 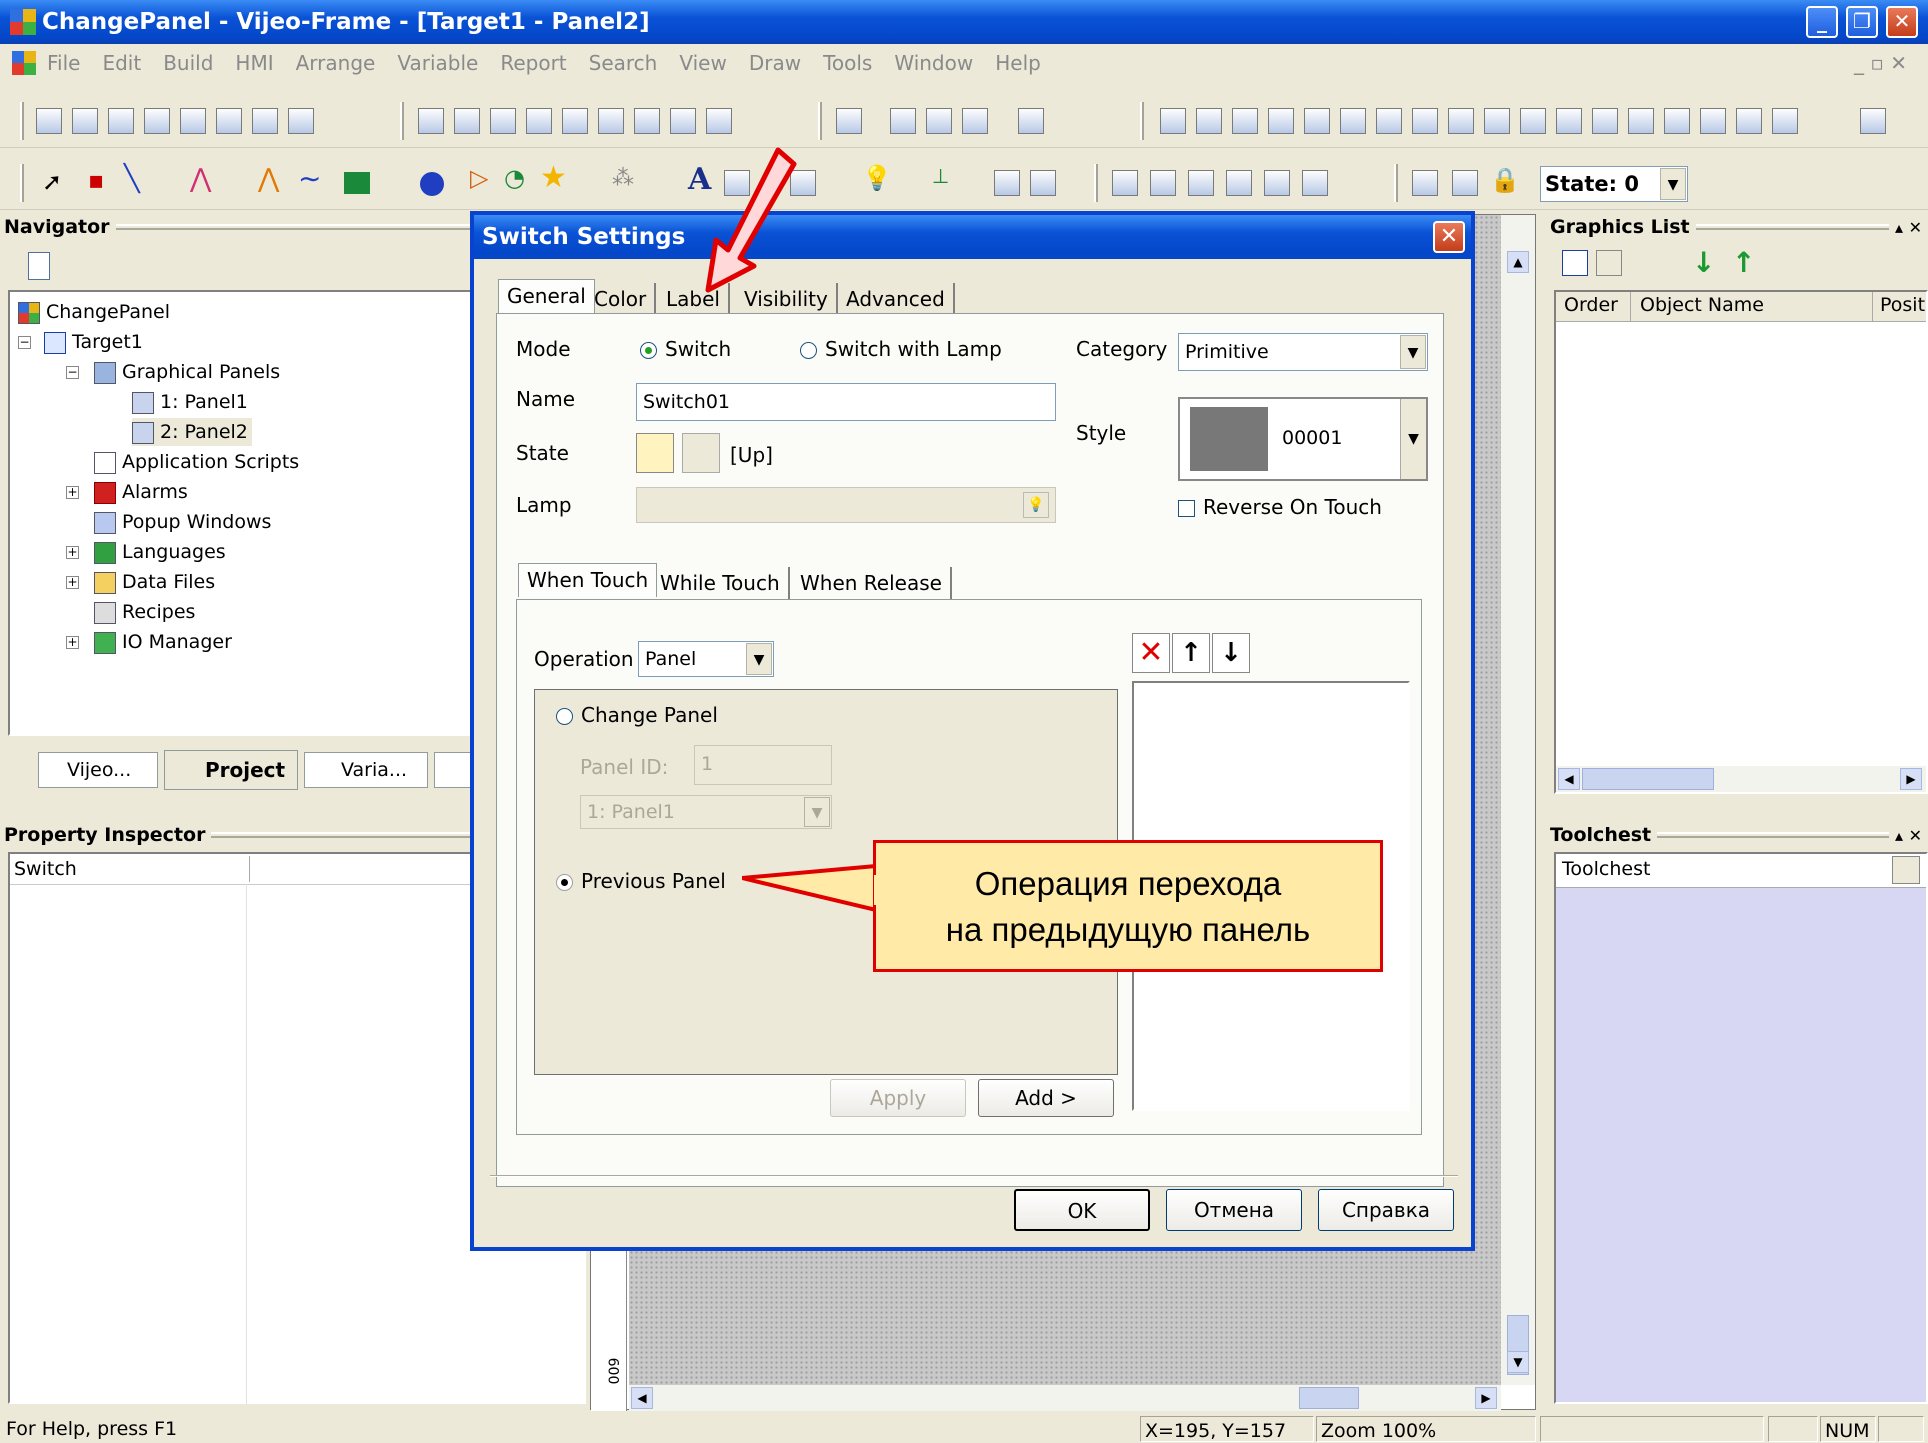 What do you see at coordinates (1873, 121) in the screenshot?
I see `more-icon` at bounding box center [1873, 121].